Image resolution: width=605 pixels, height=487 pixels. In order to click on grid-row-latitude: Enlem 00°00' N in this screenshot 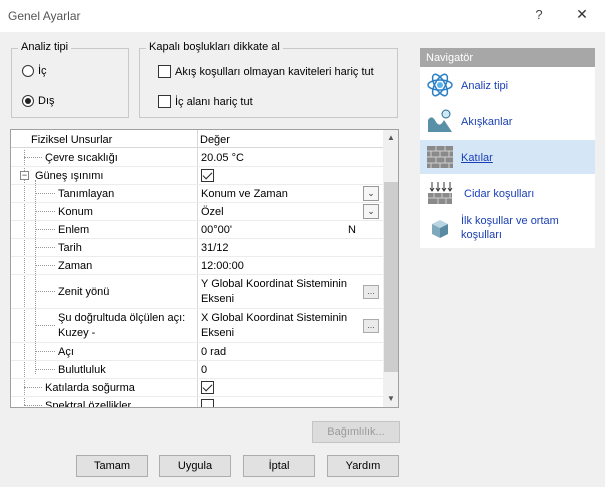, I will do `click(197, 230)`.